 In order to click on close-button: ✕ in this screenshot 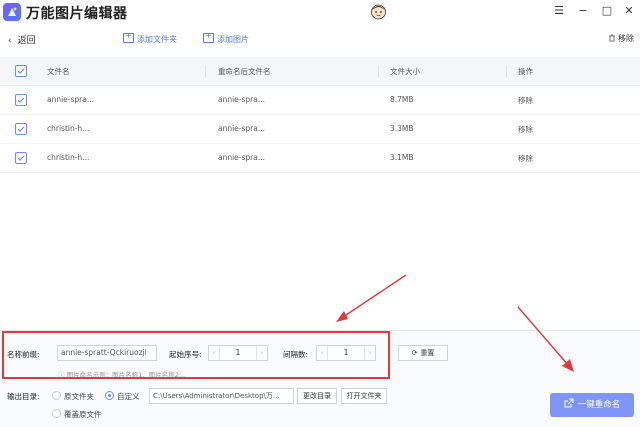, I will do `click(629, 11)`.